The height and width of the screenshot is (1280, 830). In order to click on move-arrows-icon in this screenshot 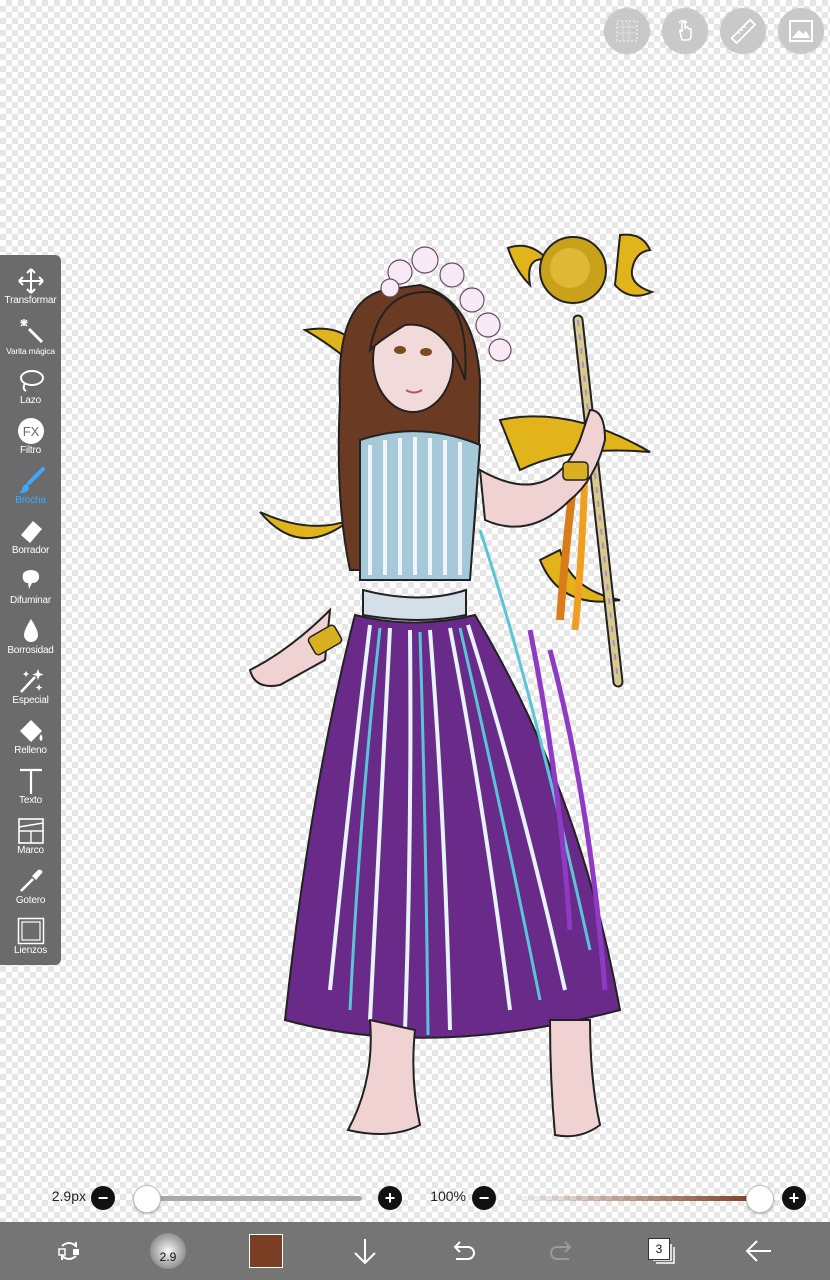, I will do `click(30, 281)`.